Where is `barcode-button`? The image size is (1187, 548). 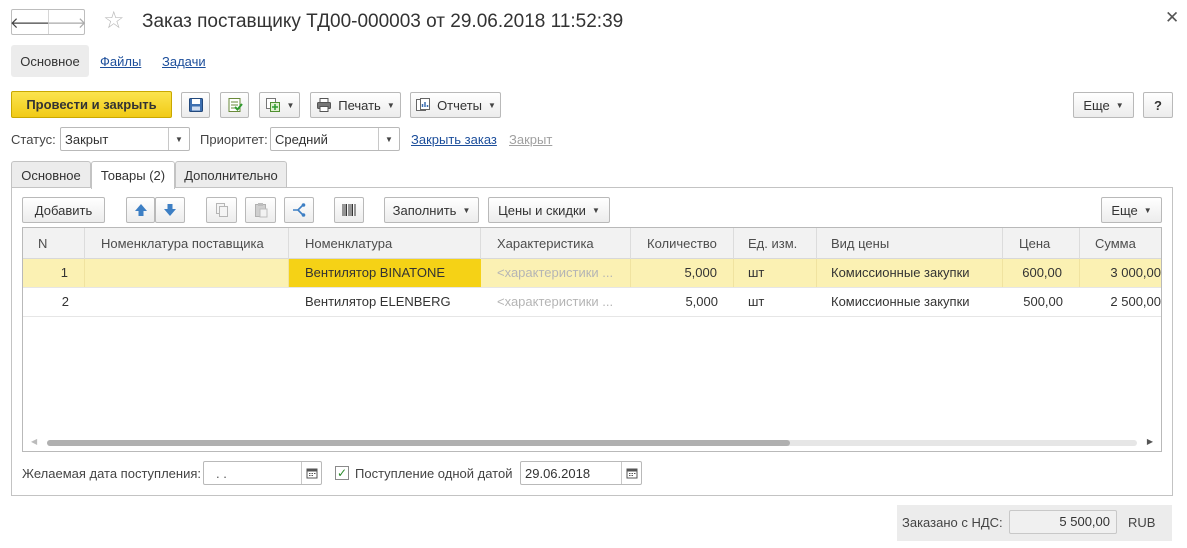
barcode-button is located at coordinates (349, 210).